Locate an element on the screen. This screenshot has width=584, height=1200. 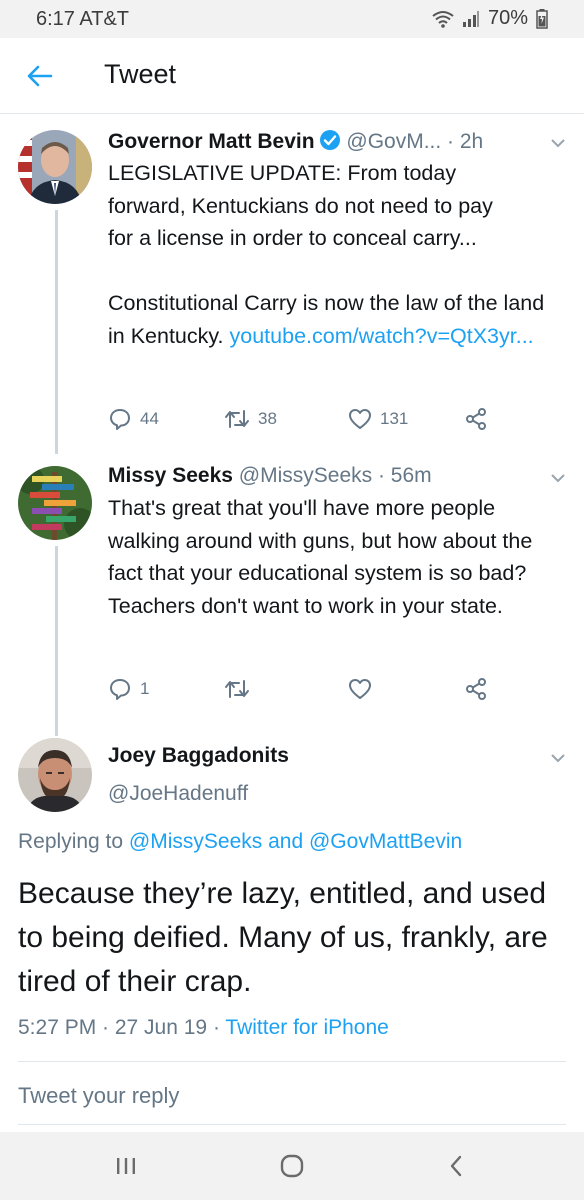
signal-icon is located at coordinates (470, 18).